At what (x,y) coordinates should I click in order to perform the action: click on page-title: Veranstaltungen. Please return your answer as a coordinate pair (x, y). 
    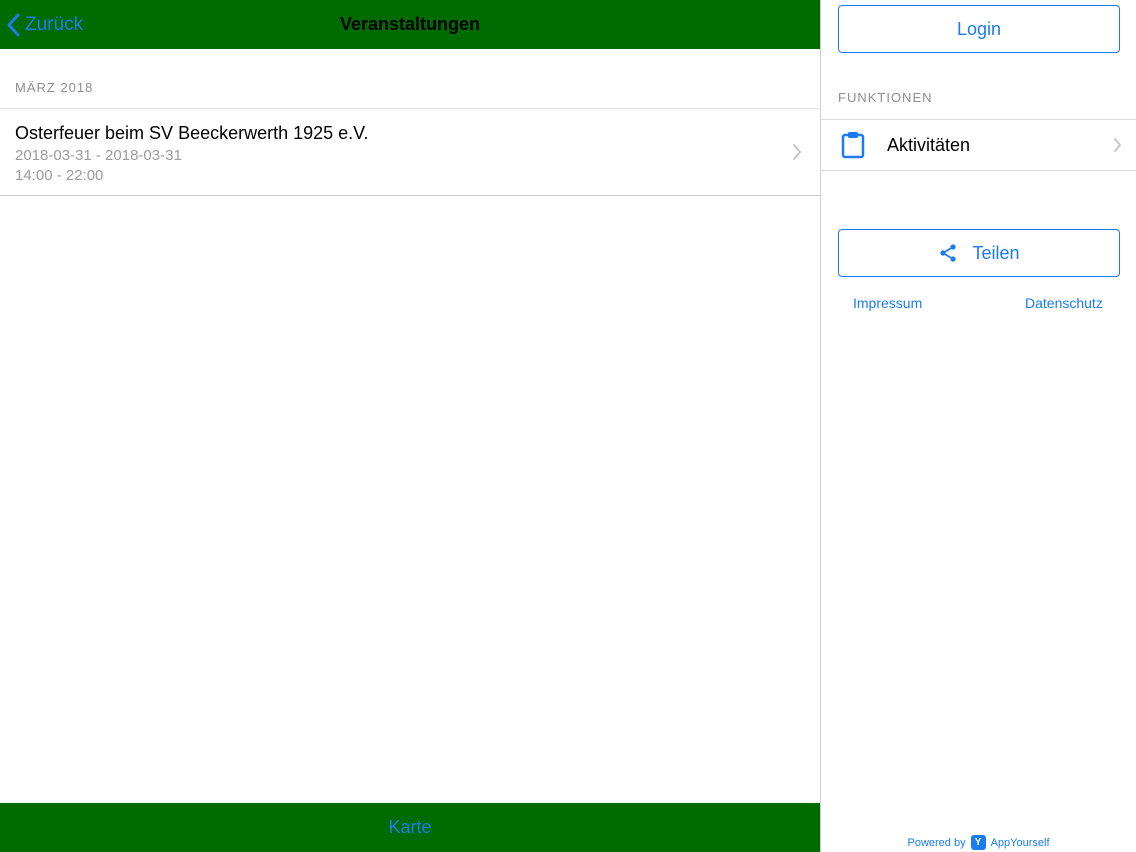
    Looking at the image, I should click on (410, 24).